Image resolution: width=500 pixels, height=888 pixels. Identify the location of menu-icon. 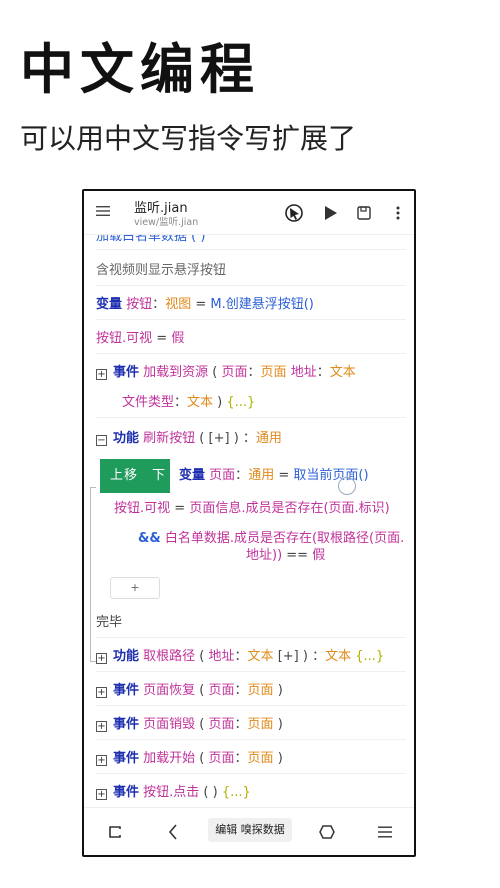
(105, 212).